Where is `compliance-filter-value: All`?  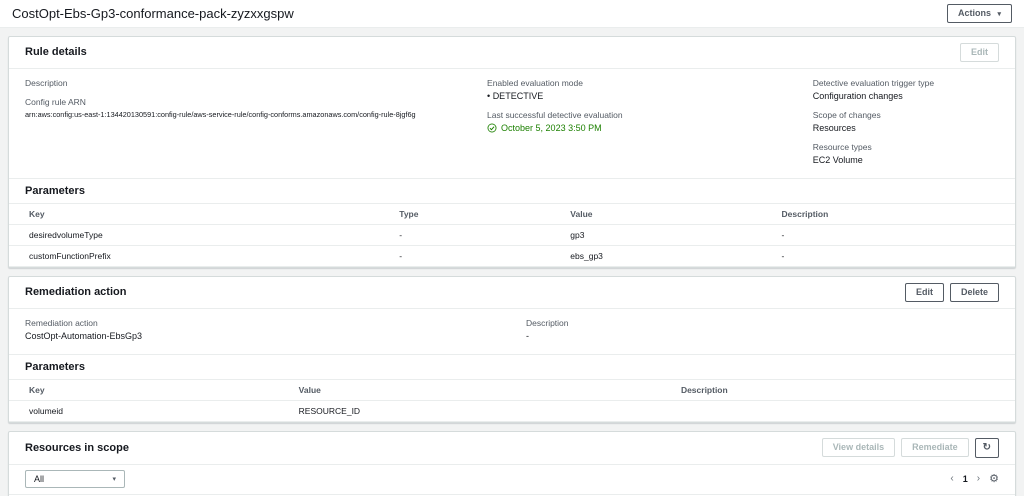
compliance-filter-value: All is located at coordinates (39, 478).